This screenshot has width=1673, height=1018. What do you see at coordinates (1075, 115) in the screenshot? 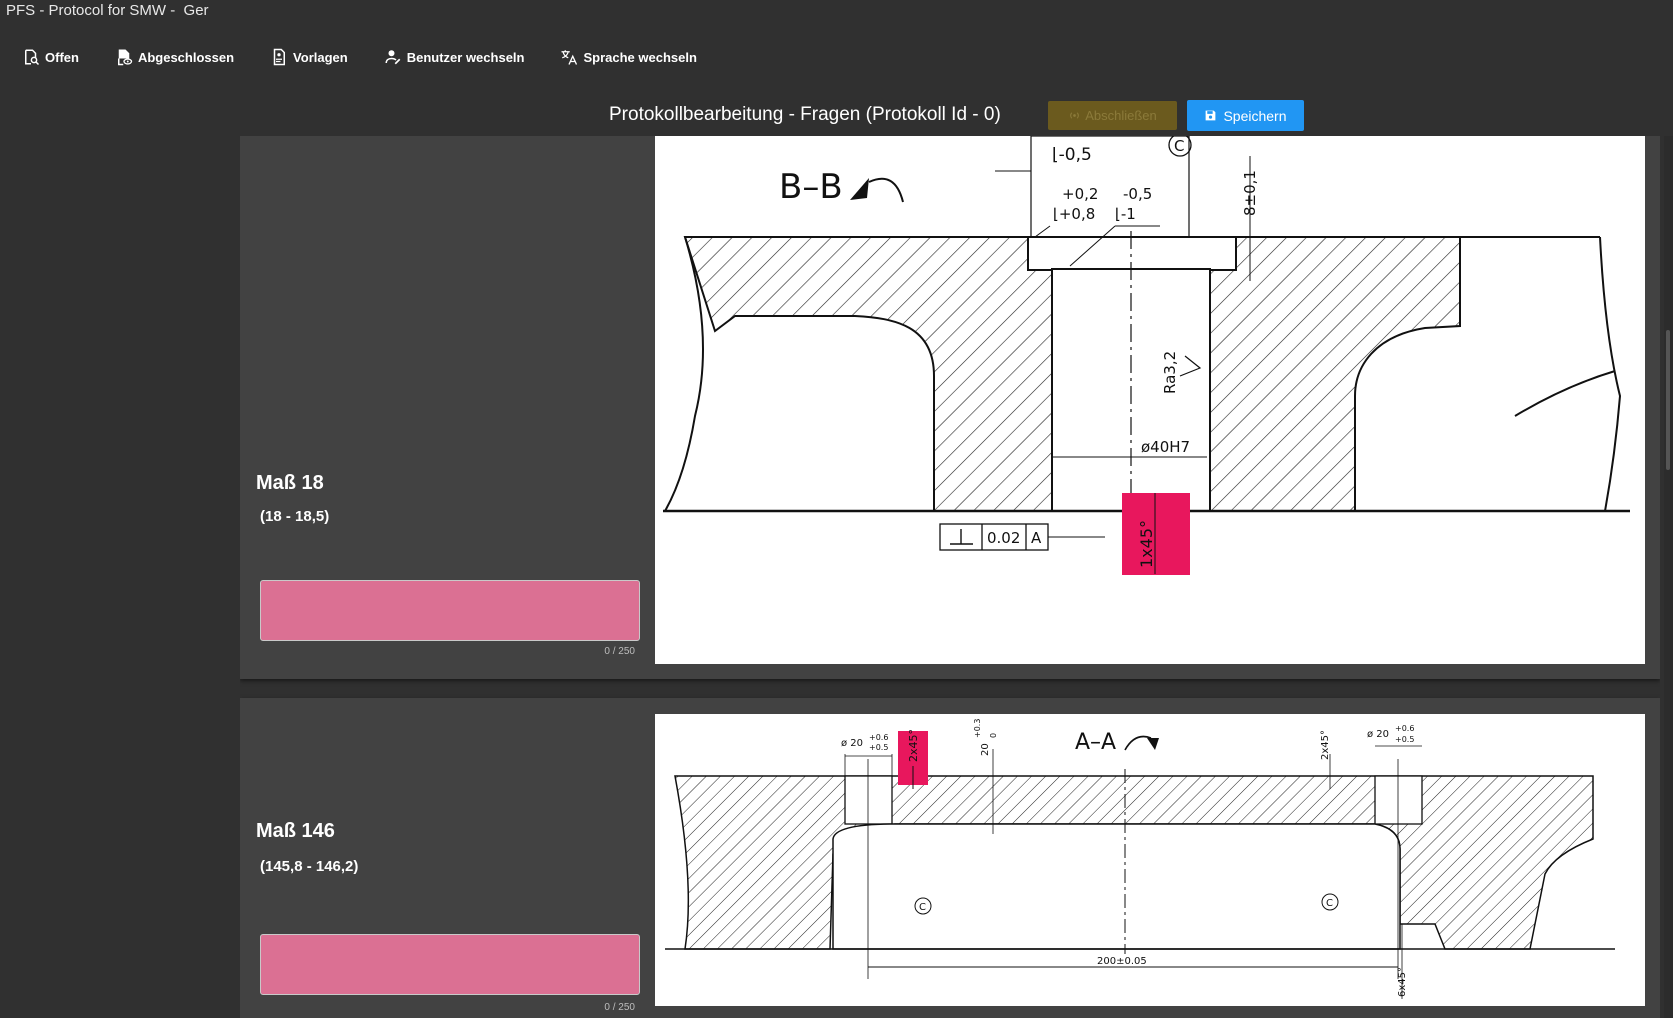
I see `broadcast-icon` at bounding box center [1075, 115].